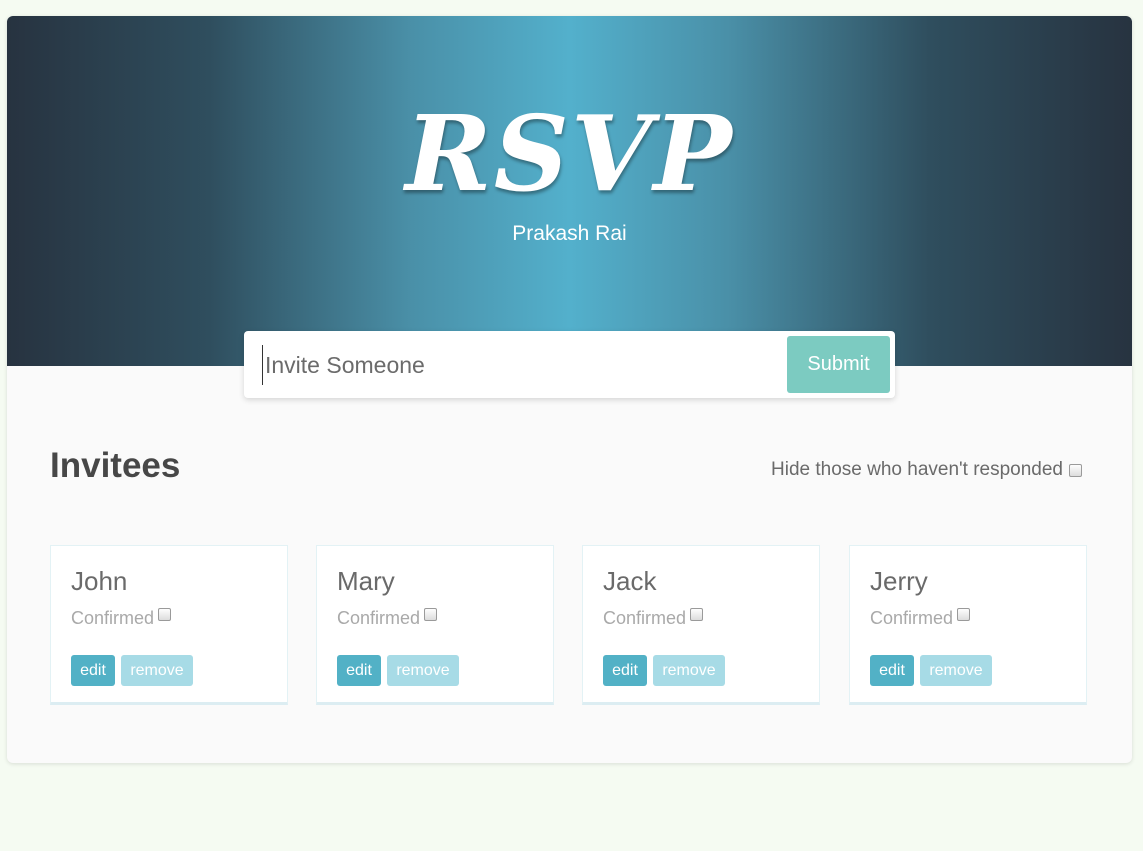 The width and height of the screenshot is (1143, 851). What do you see at coordinates (99, 581) in the screenshot?
I see `invitee-name: John` at bounding box center [99, 581].